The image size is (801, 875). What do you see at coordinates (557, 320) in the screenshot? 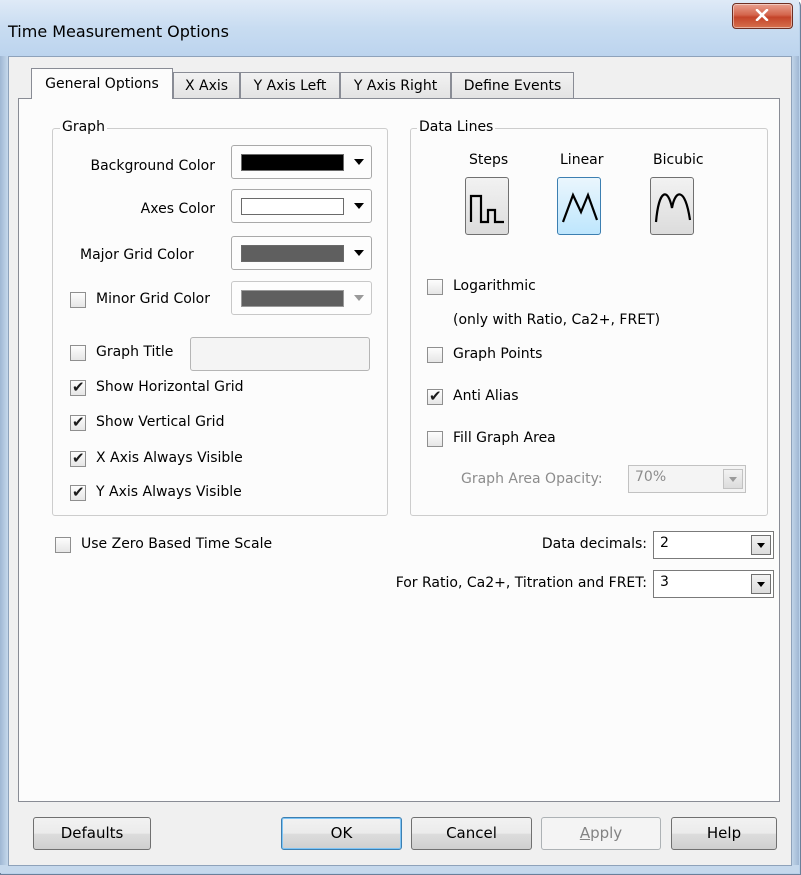
I see `logarithmic-note: (only with Ratio, Ca2+, FRET)` at bounding box center [557, 320].